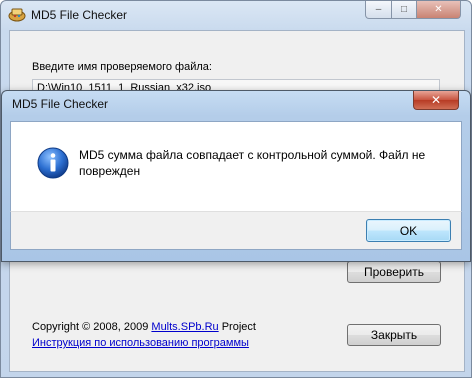  I want to click on copyright-prefix: Copyright © 2008, 2009, so click(92, 327).